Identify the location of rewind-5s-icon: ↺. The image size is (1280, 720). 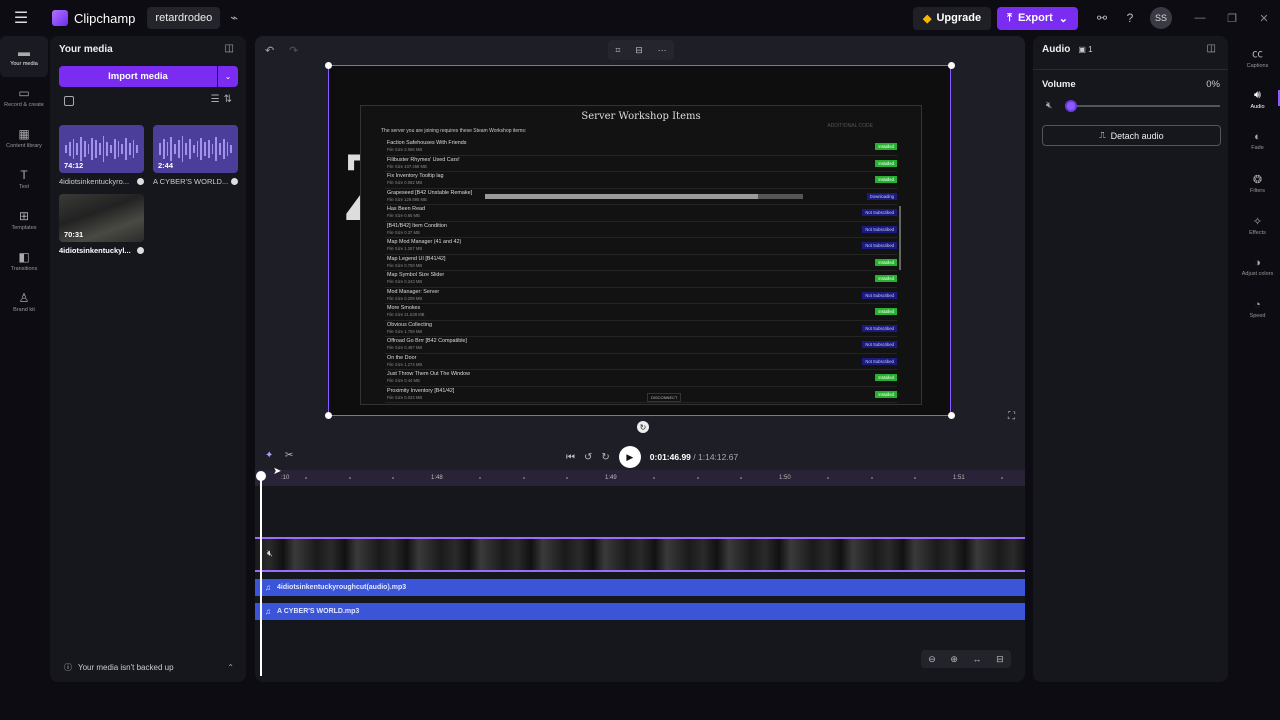
(588, 457).